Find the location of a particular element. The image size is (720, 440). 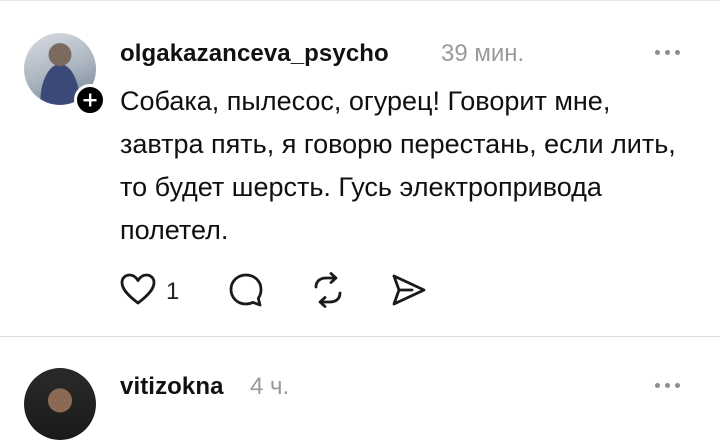

like-count: 1 is located at coordinates (173, 291).